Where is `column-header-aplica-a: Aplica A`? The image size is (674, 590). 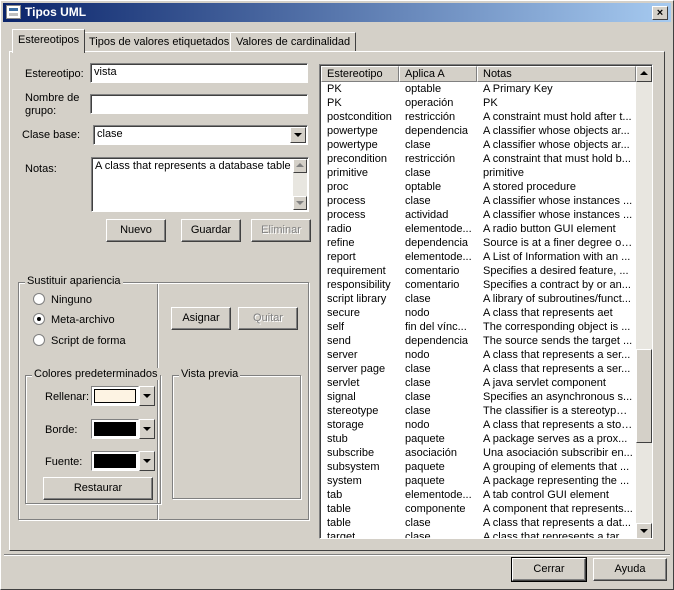
column-header-aplica-a: Aplica A is located at coordinates (438, 74).